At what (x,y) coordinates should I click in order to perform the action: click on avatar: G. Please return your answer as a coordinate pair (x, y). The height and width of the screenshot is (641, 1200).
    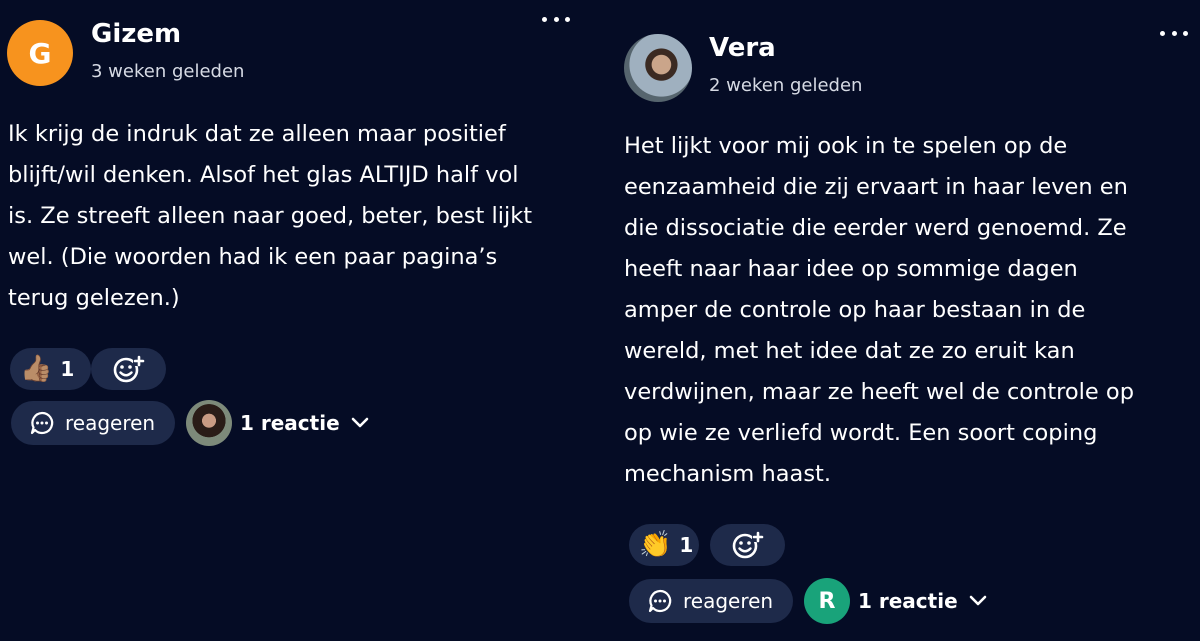
    Looking at the image, I should click on (40, 53).